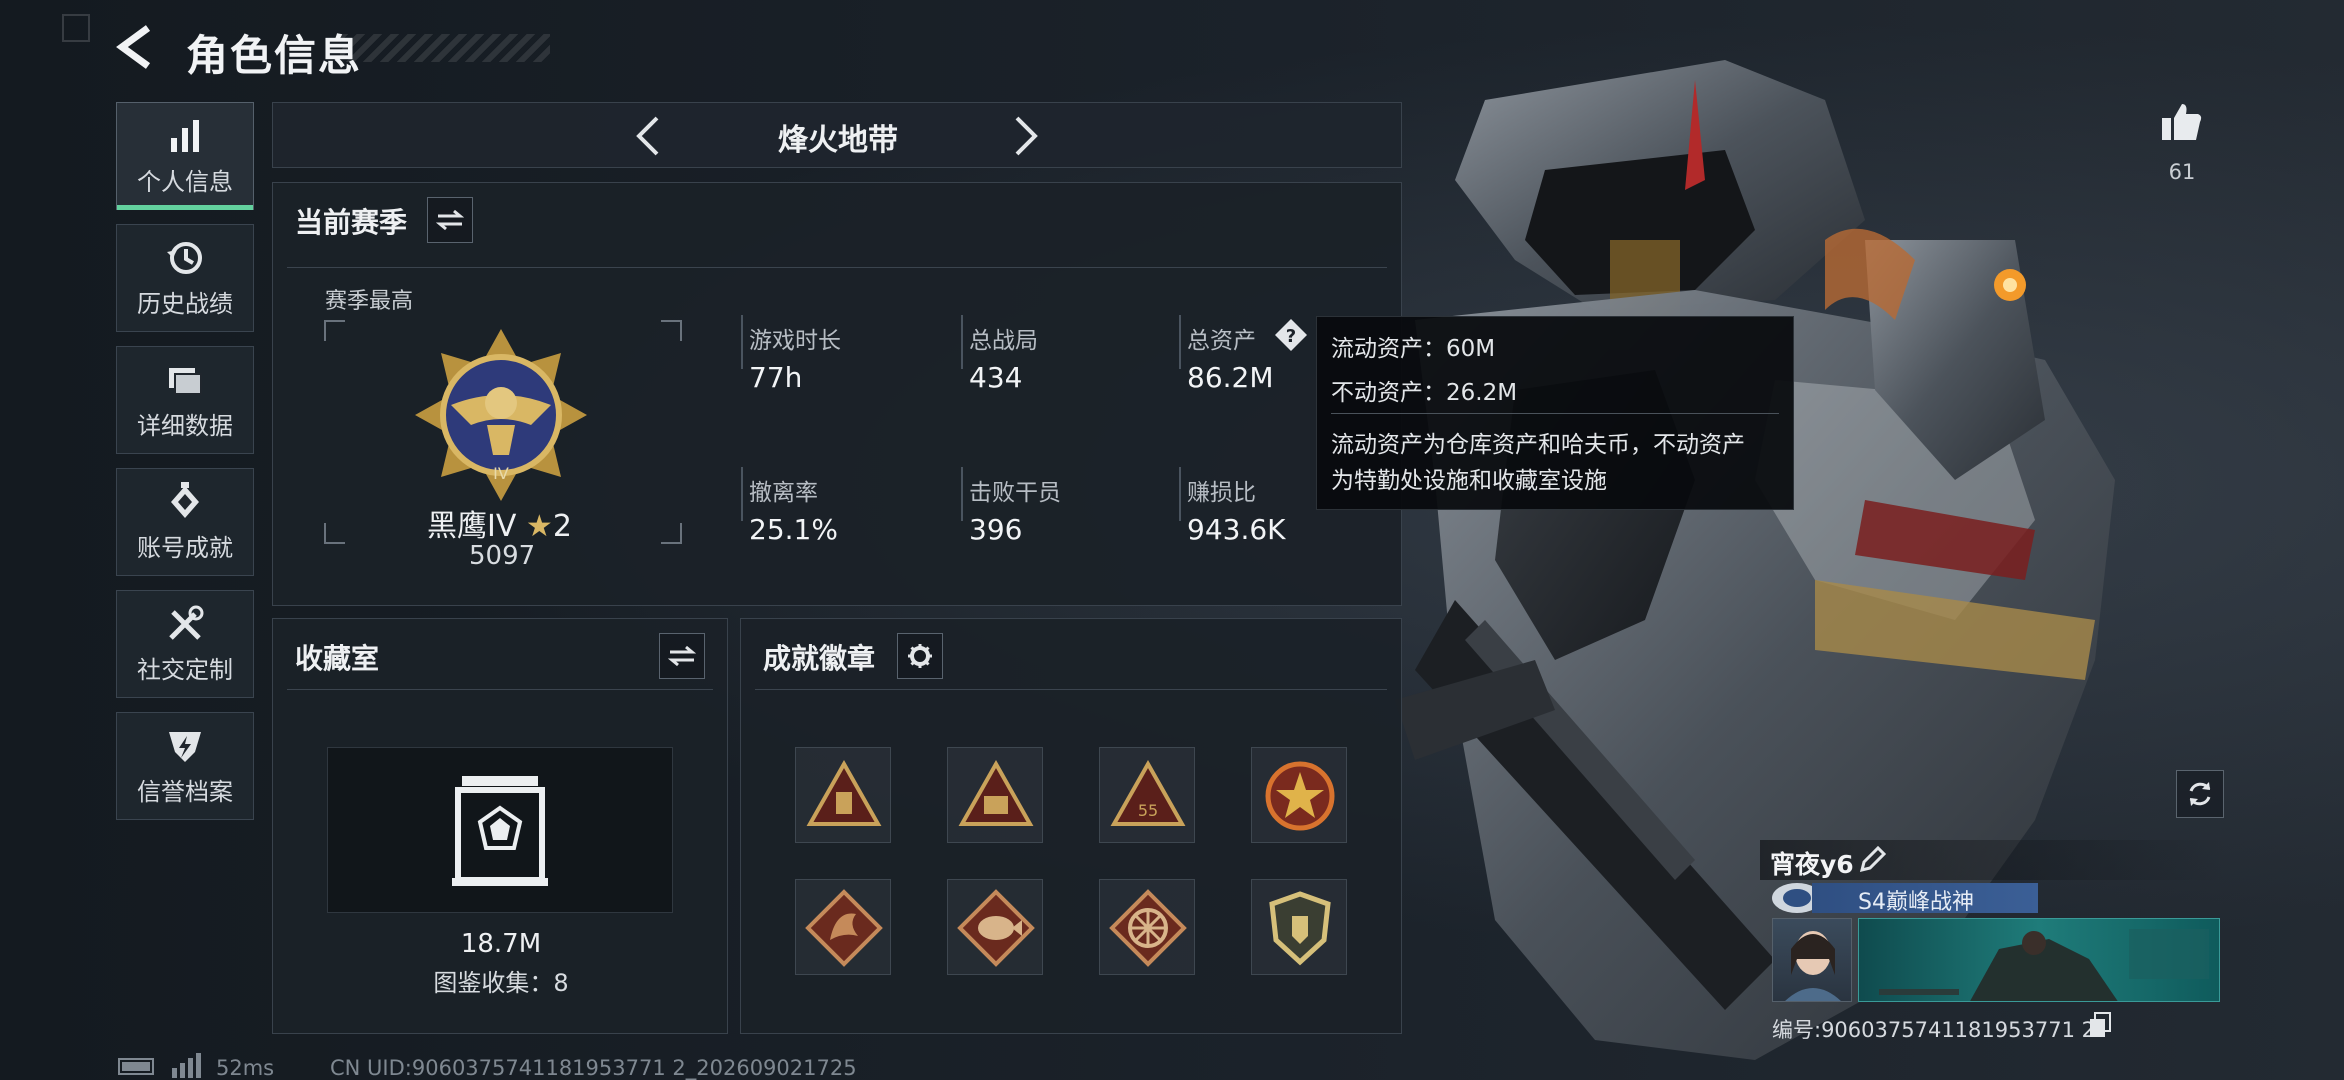 The height and width of the screenshot is (1080, 2344). What do you see at coordinates (2182, 122) in the screenshot?
I see `thumbs-up-icon` at bounding box center [2182, 122].